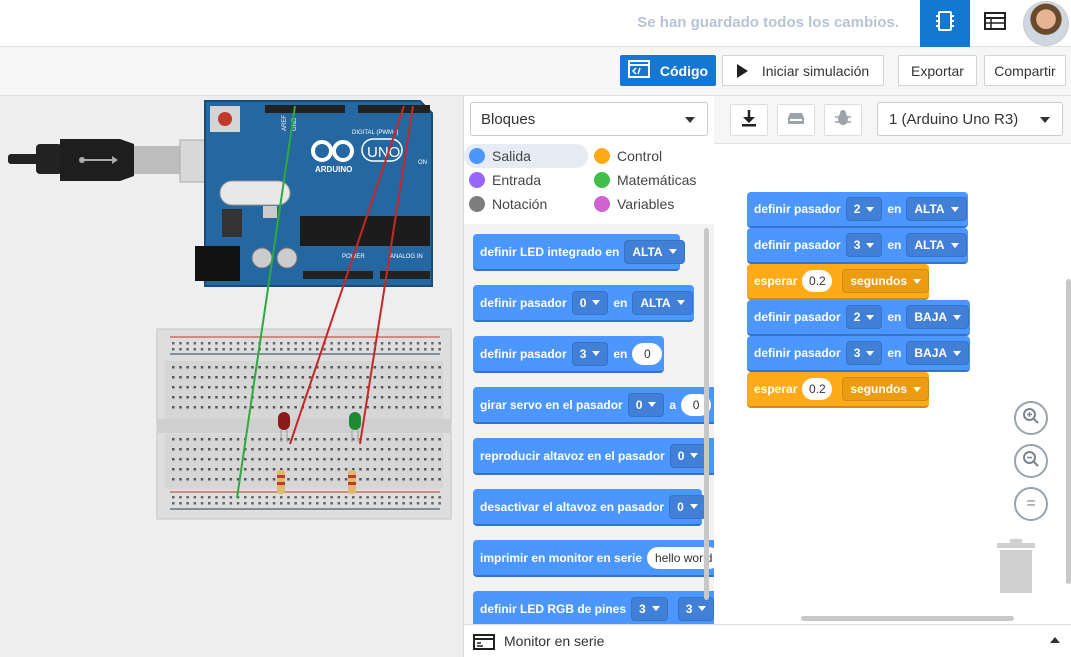 The height and width of the screenshot is (657, 1071). I want to click on ws-block-set-pin-3-high: definir pasador 3 en ALTA, so click(857, 246).